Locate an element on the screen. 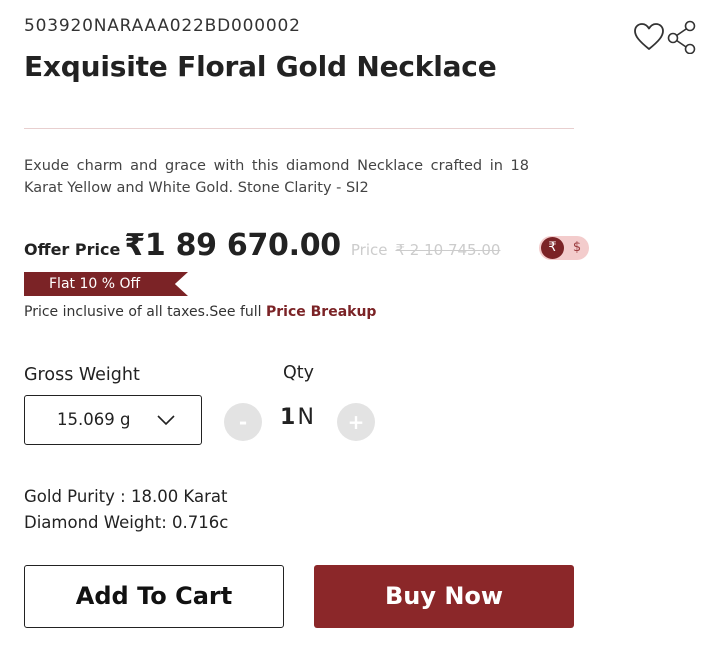 The image size is (713, 647). product-title: Exquisite Floral Gold Necklace is located at coordinates (260, 66).